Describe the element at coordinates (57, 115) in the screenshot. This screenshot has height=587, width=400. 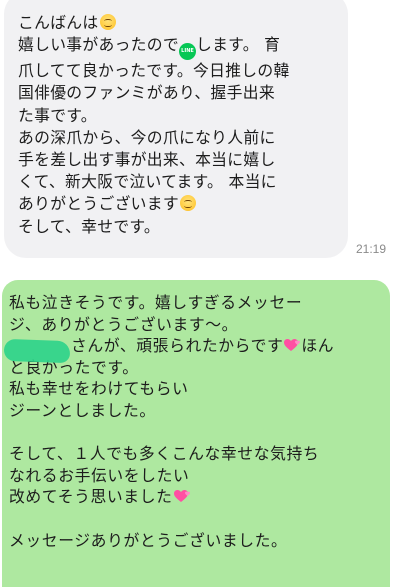
I see `message-line: た事です。` at that location.